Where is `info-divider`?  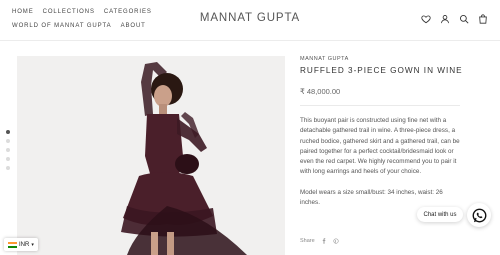 info-divider is located at coordinates (380, 105).